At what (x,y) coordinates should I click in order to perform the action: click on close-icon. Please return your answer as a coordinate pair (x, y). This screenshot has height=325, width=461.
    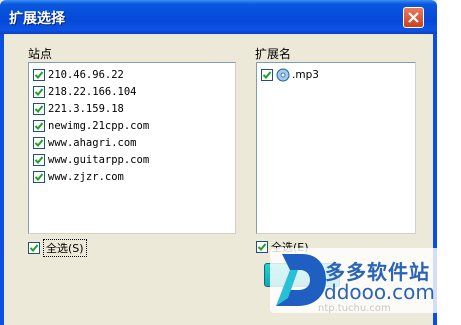
    Looking at the image, I should click on (413, 17).